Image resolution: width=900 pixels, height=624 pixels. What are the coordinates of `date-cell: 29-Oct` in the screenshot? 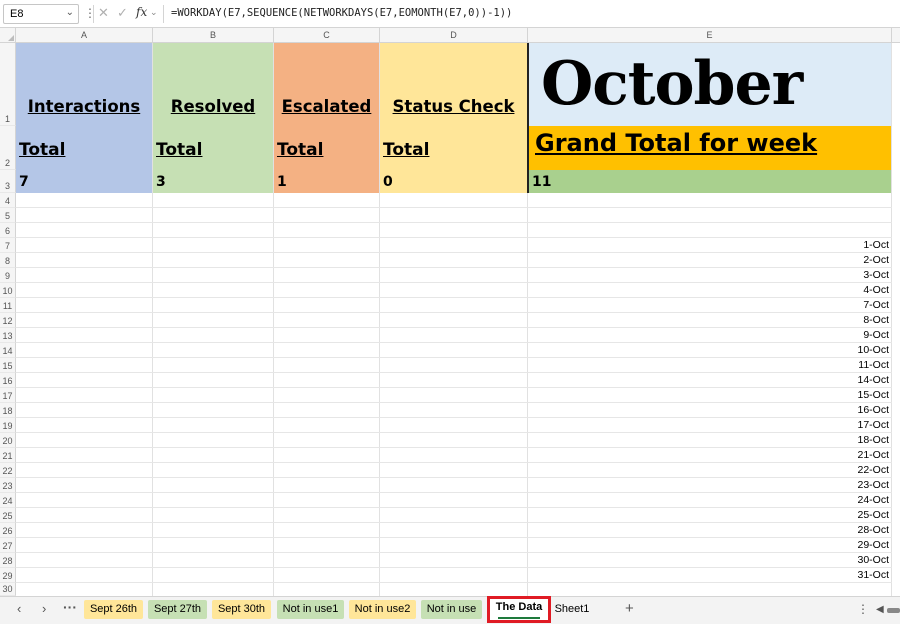 It's located at (709, 545).